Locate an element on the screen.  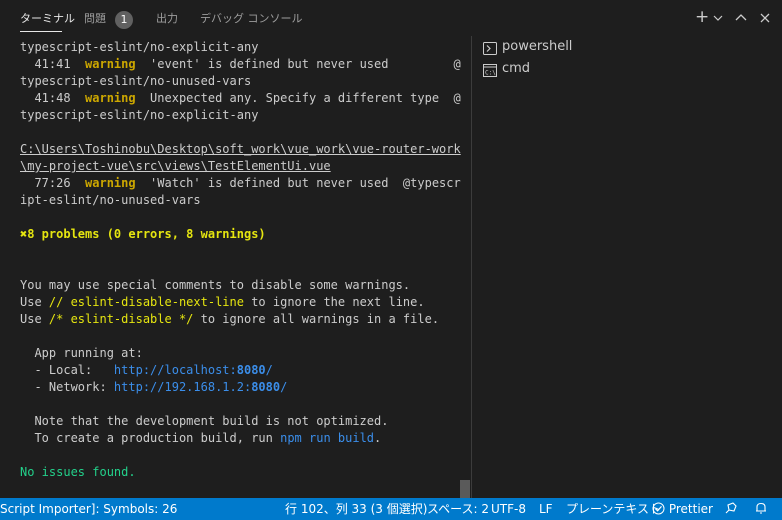
maximize-panel-icon is located at coordinates (741, 19).